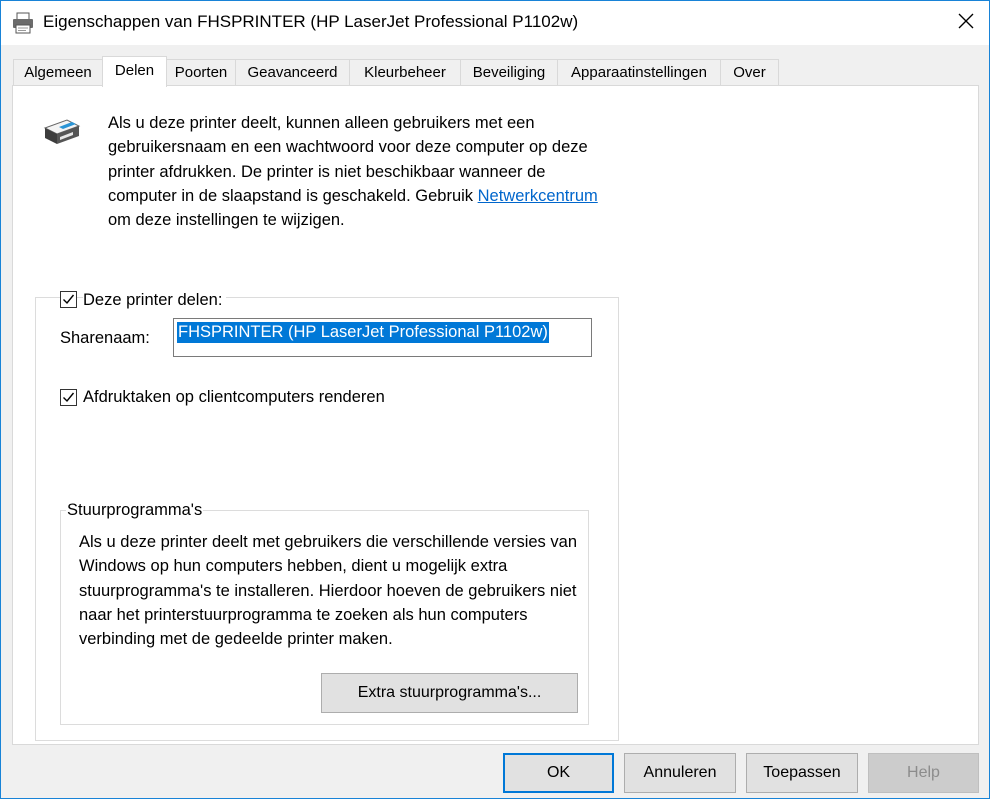  I want to click on tab-delen: Delen, so click(134, 71).